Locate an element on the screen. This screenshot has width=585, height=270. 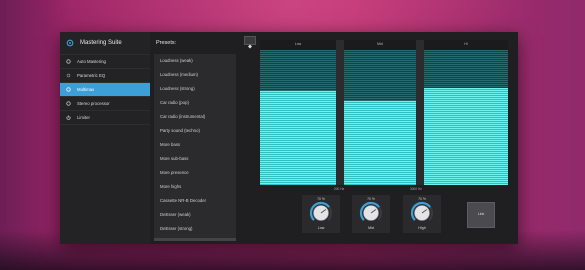
dot-icon is located at coordinates (68, 75).